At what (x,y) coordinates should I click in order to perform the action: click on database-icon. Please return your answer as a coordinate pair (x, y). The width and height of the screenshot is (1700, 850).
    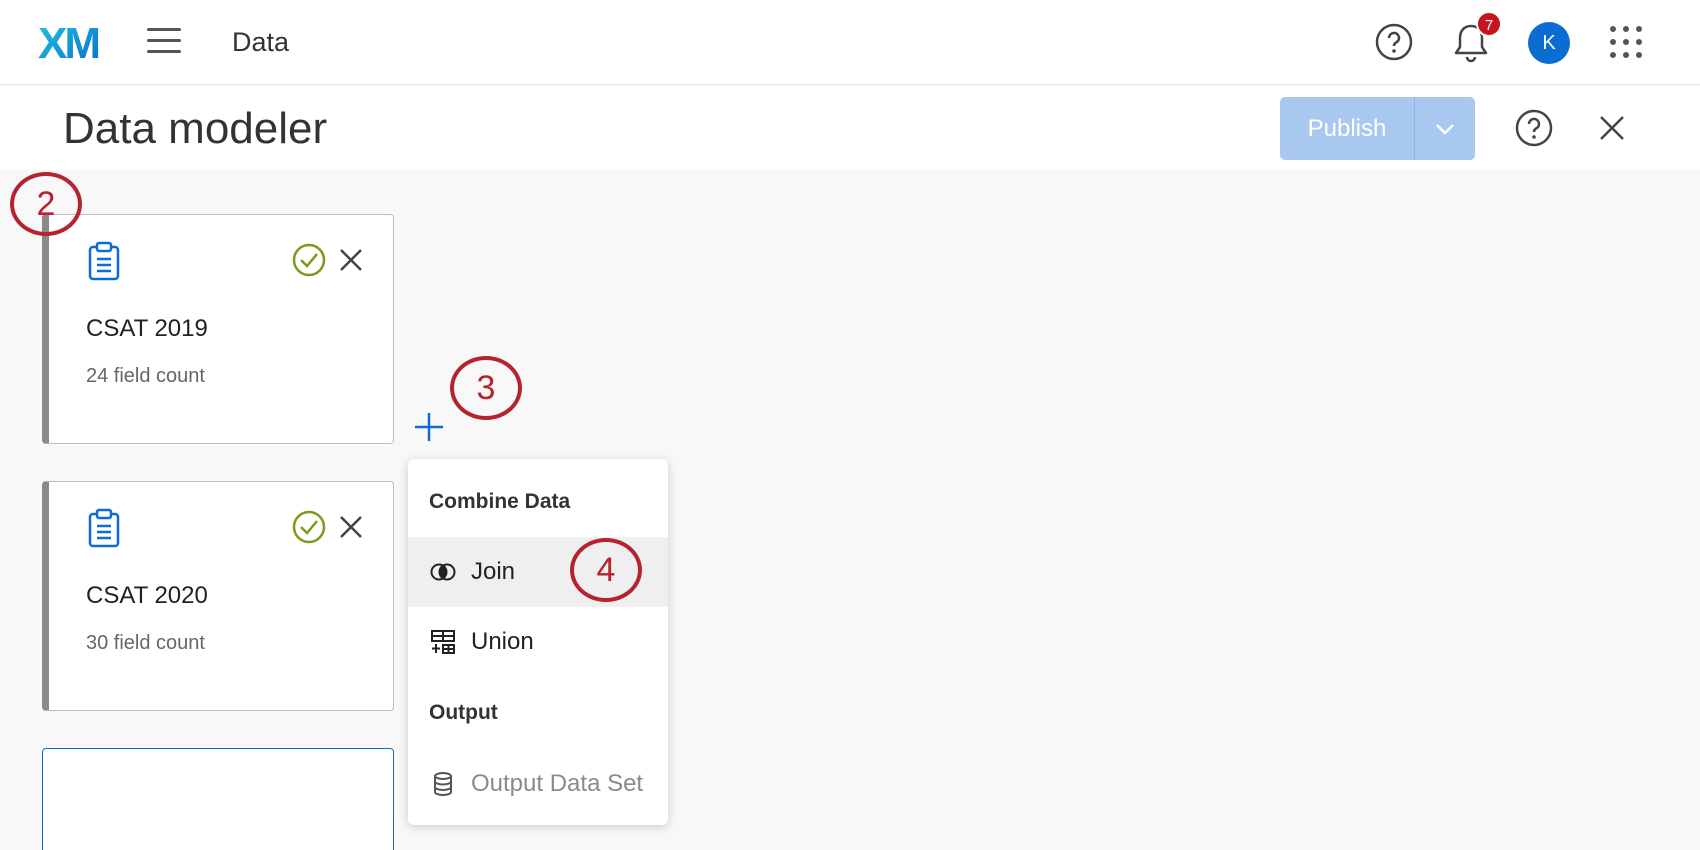
    Looking at the image, I should click on (443, 784).